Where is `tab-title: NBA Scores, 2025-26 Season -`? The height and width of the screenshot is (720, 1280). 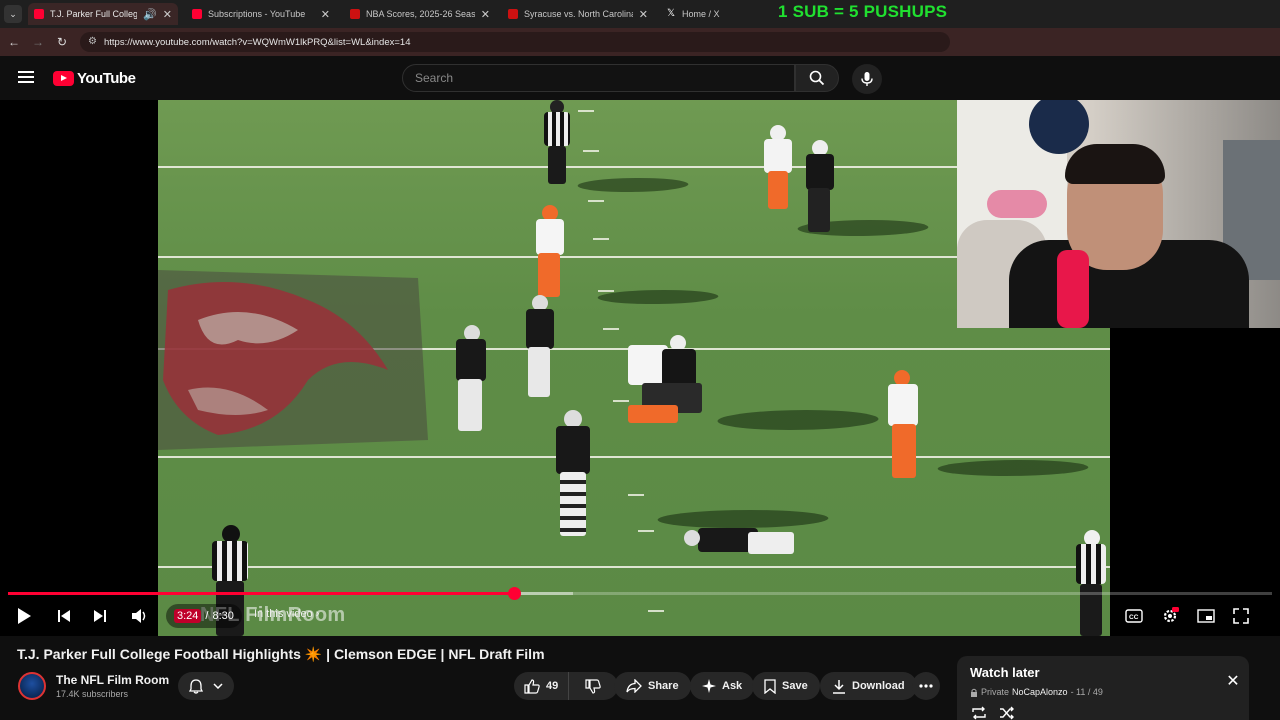 tab-title: NBA Scores, 2025-26 Season - is located at coordinates (420, 14).